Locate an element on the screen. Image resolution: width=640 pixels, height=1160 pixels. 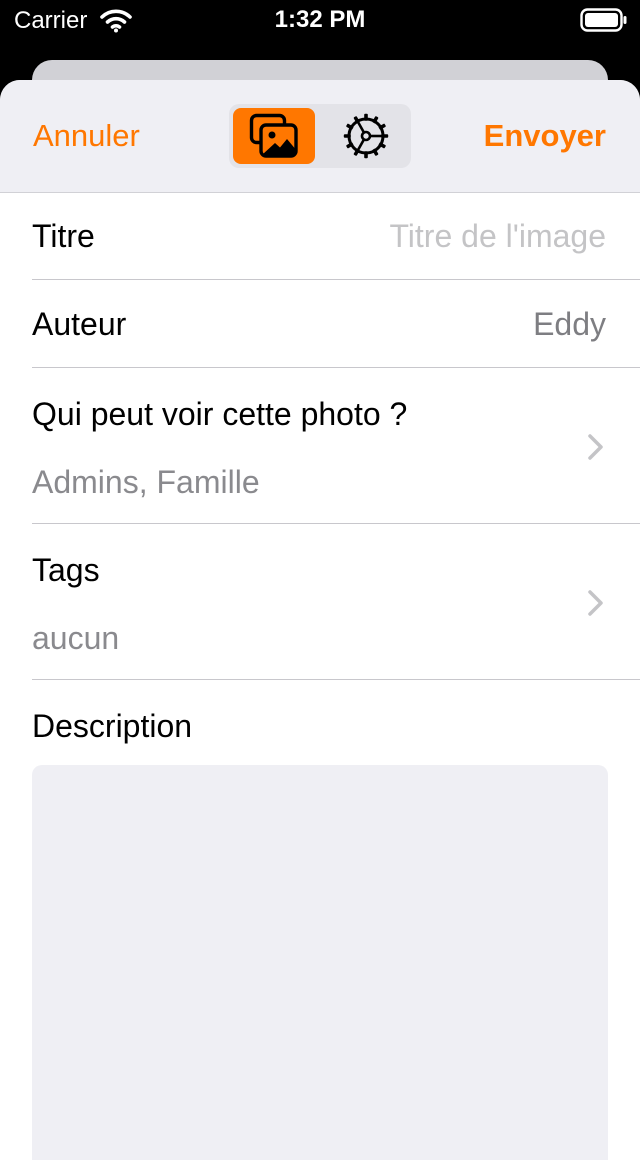
status-bar: Carrier 1:32 PM is located at coordinates (320, 20).